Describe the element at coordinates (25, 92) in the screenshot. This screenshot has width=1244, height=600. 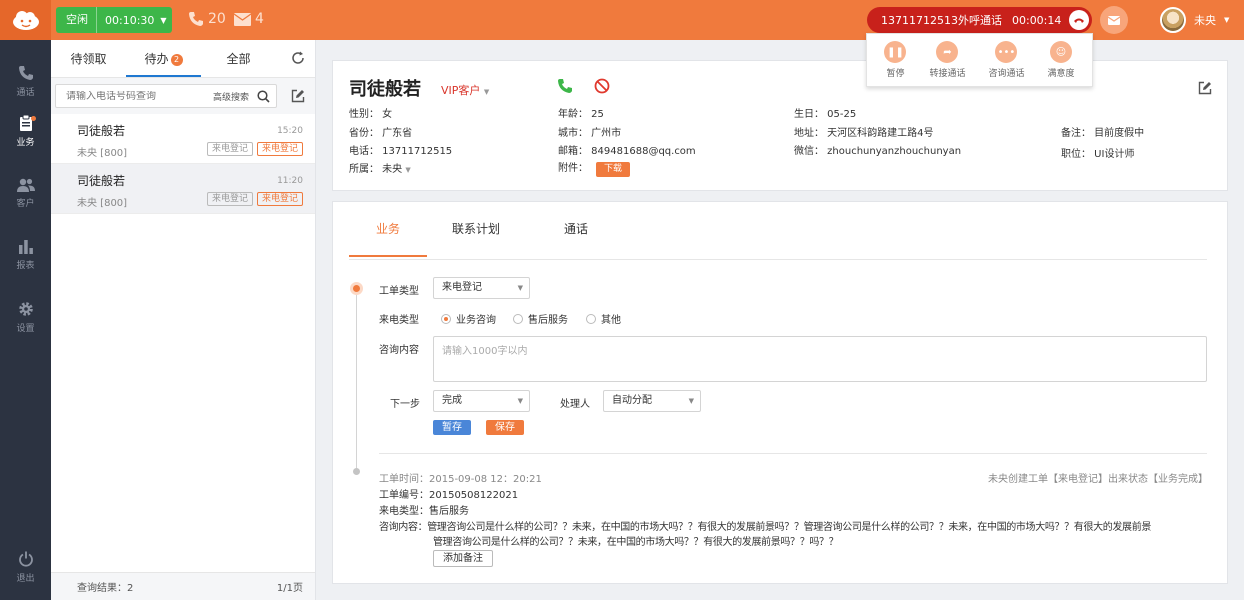
I see `nav-label: 通话` at that location.